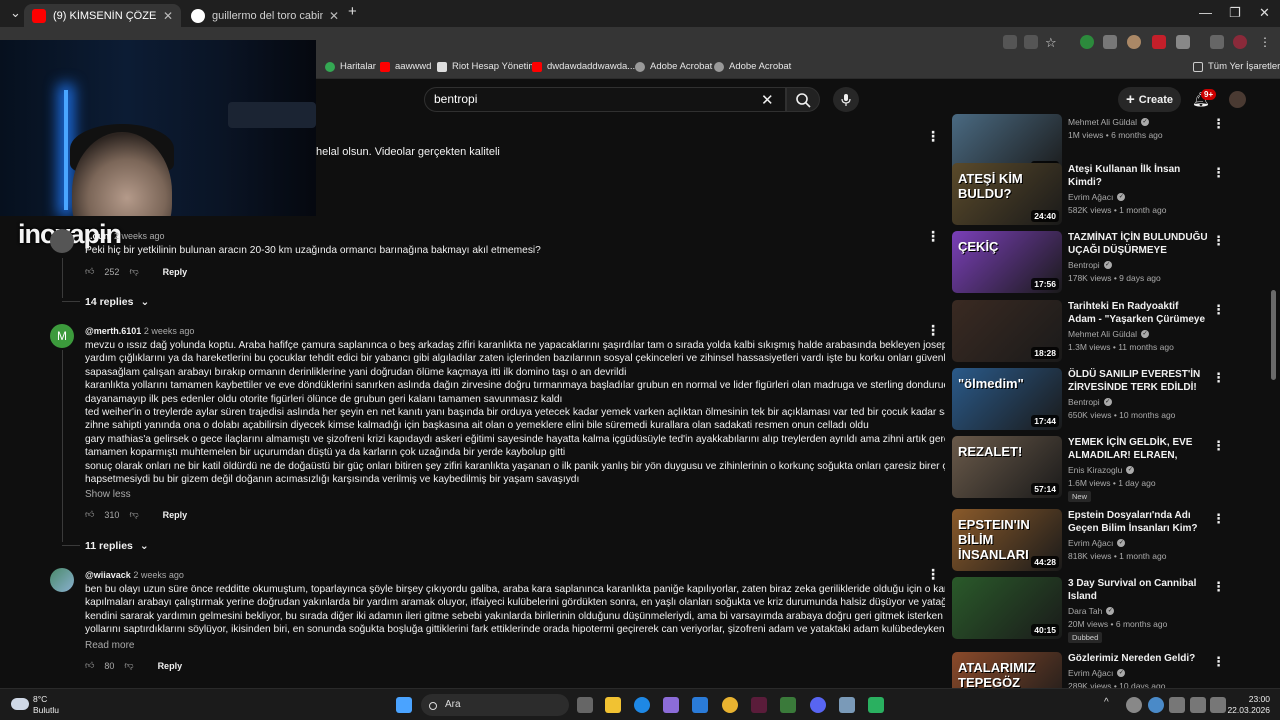 Image resolution: width=1280 pixels, height=720 pixels. Describe the element at coordinates (1138, 122) in the screenshot. I see `channel-name: Mehmet Ali Güldal ✓` at that location.